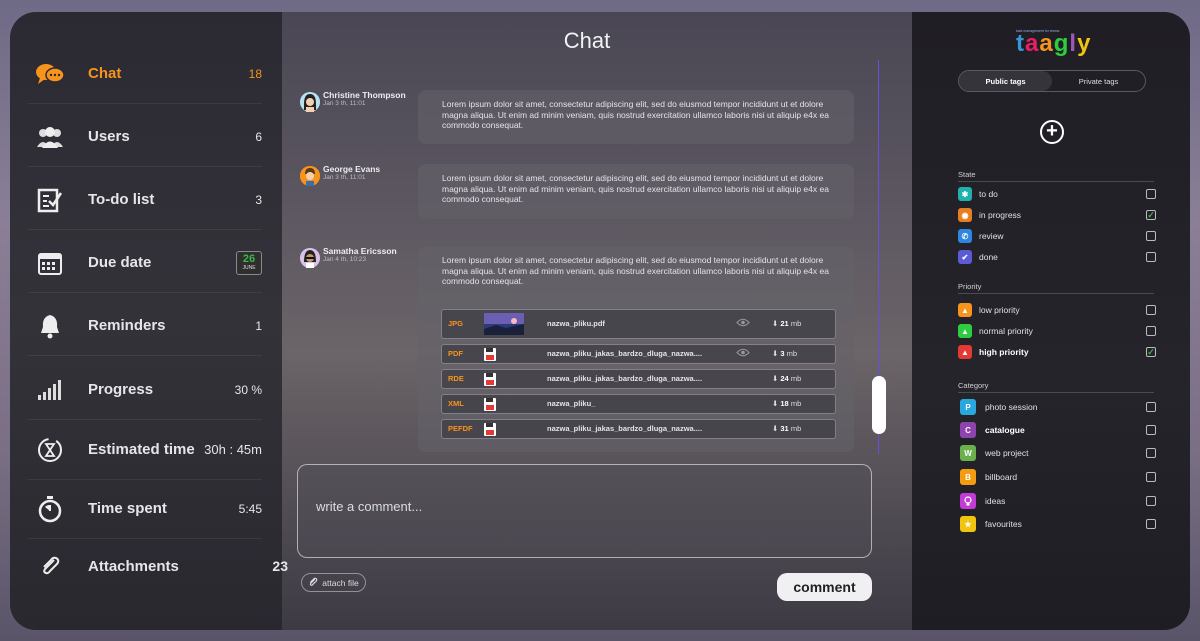  I want to click on tag-label: in progress, so click(1000, 215).